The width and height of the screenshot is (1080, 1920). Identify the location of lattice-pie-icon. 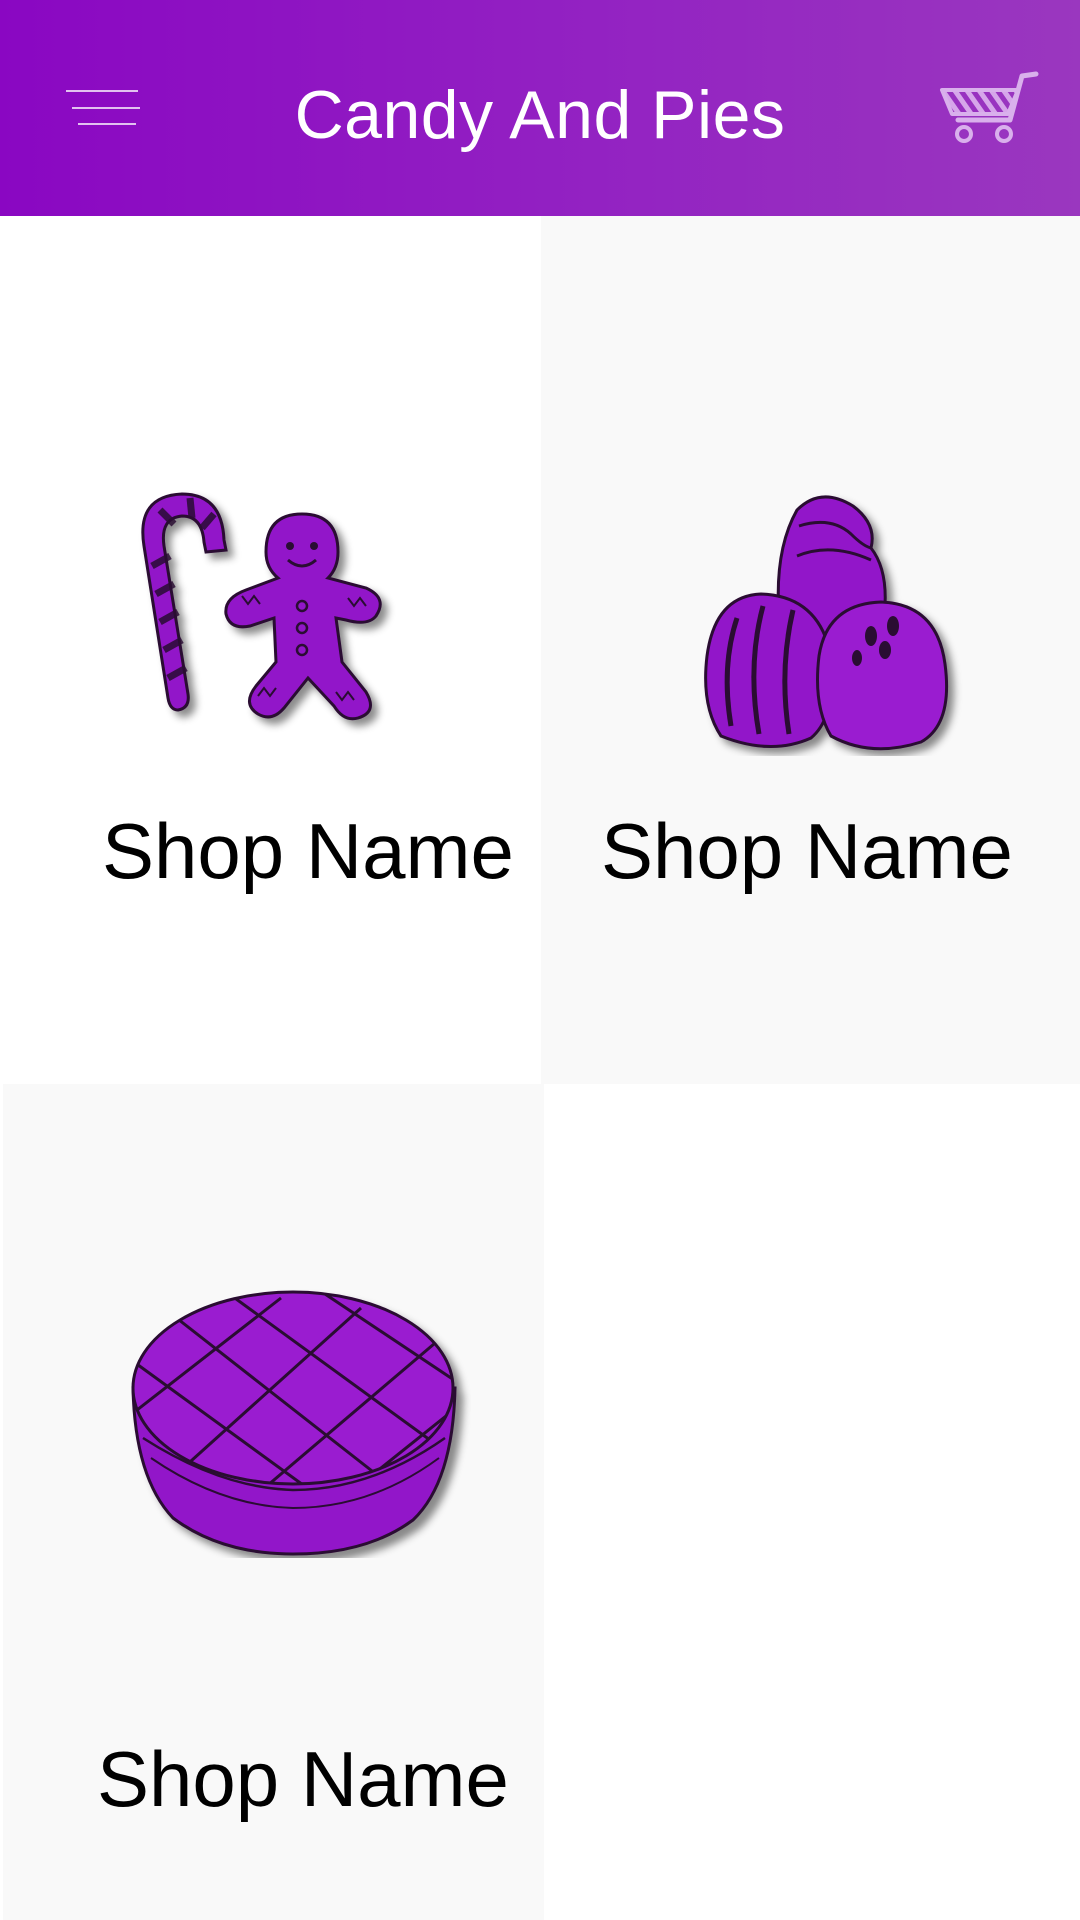
(294, 1423).